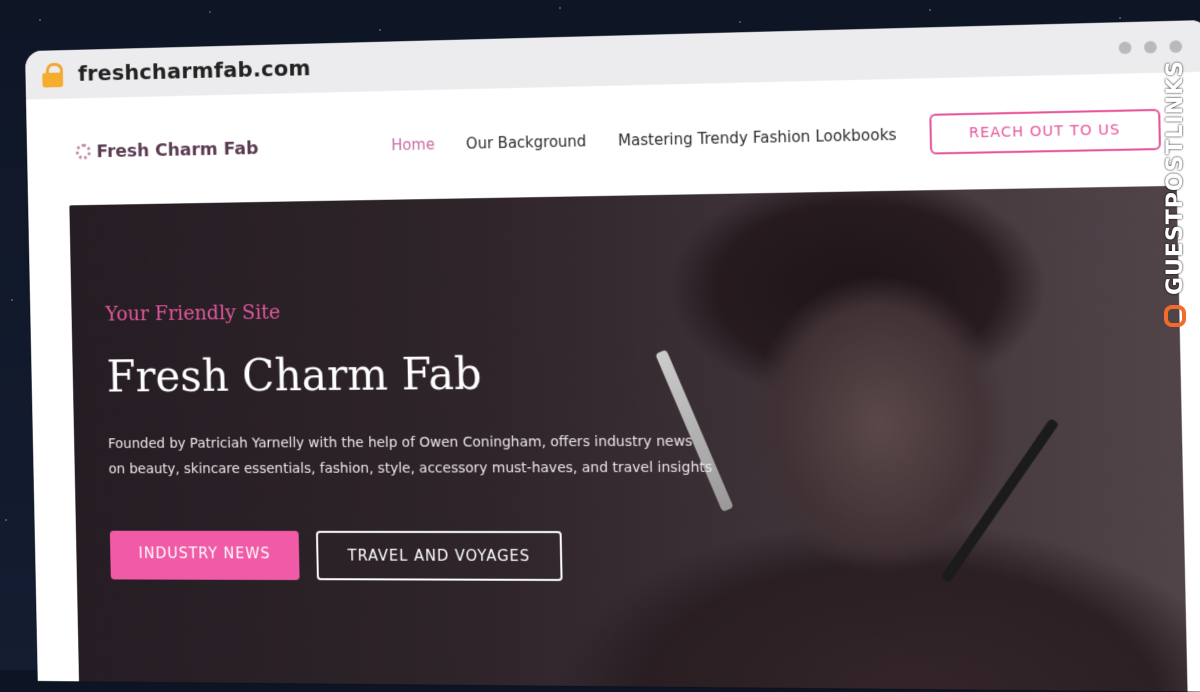 The width and height of the screenshot is (1200, 692). What do you see at coordinates (204, 555) in the screenshot?
I see `industry-news-button: INDUSTRY NEWS` at bounding box center [204, 555].